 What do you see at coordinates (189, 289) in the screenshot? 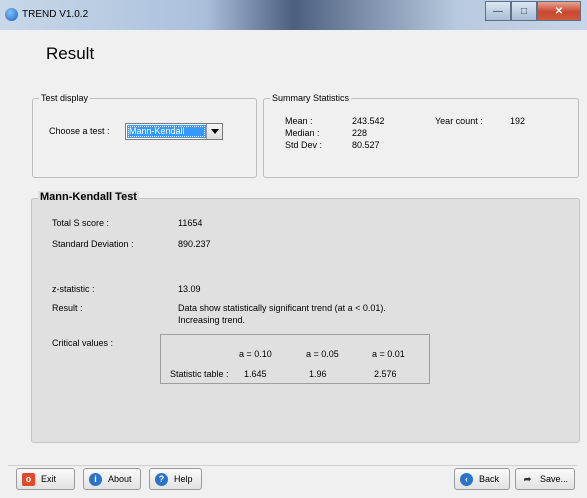
I see `z-statistic-value: 13.09` at bounding box center [189, 289].